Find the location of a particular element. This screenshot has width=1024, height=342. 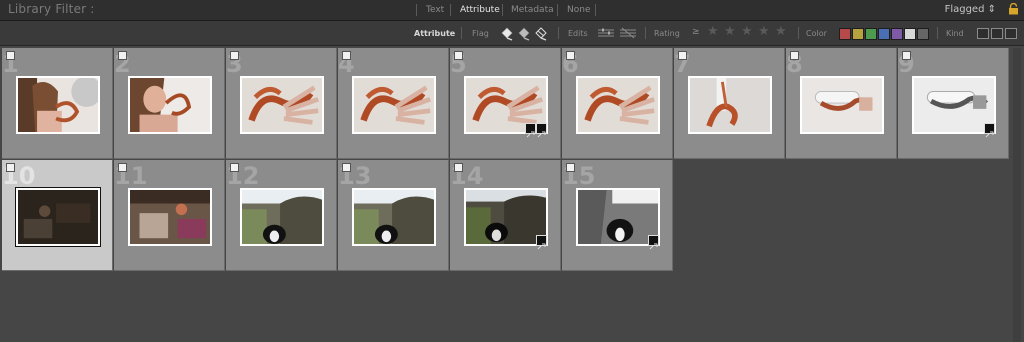

rating-star-2: ★ is located at coordinates (730, 32).